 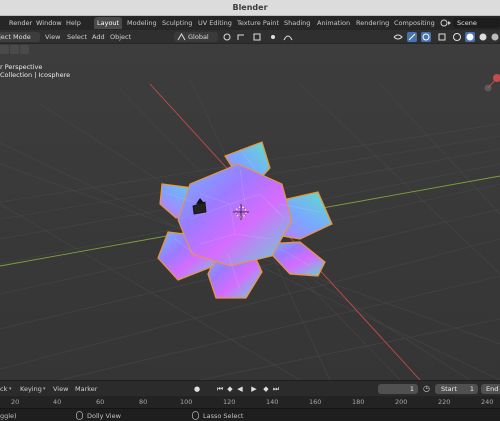 What do you see at coordinates (20, 23) in the screenshot?
I see `menu-render: Render` at bounding box center [20, 23].